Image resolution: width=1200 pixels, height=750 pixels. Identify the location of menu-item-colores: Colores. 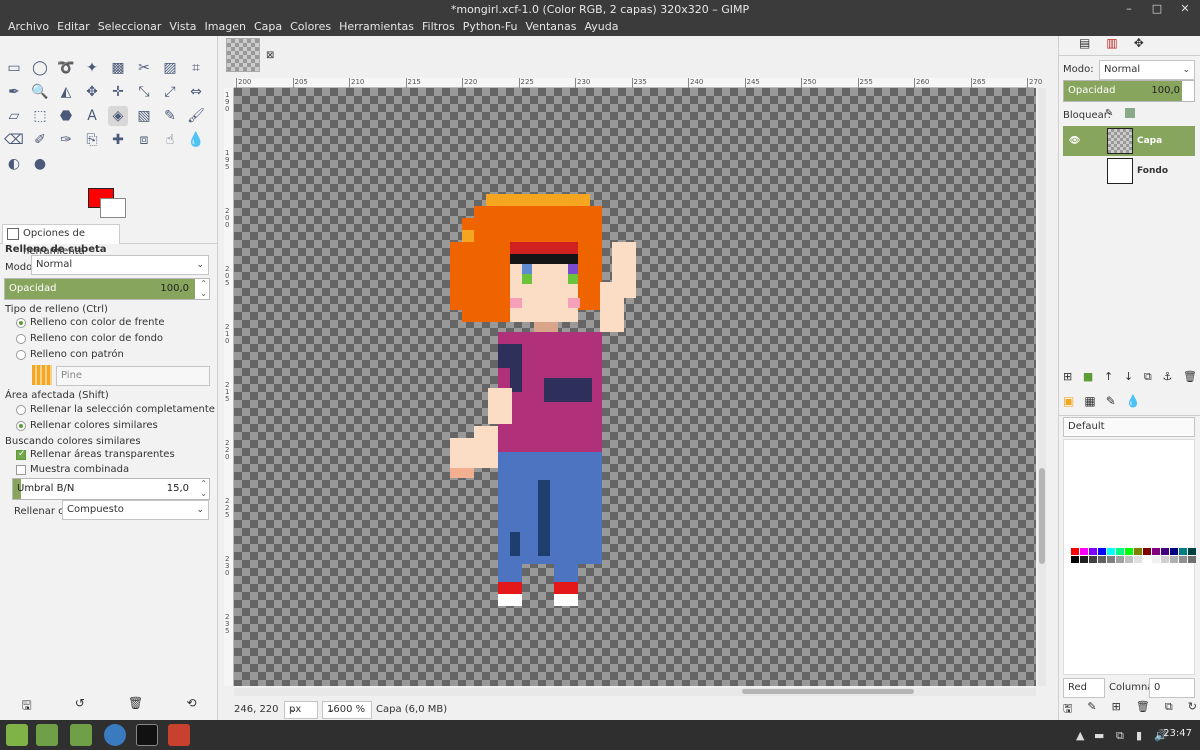
(310, 28).